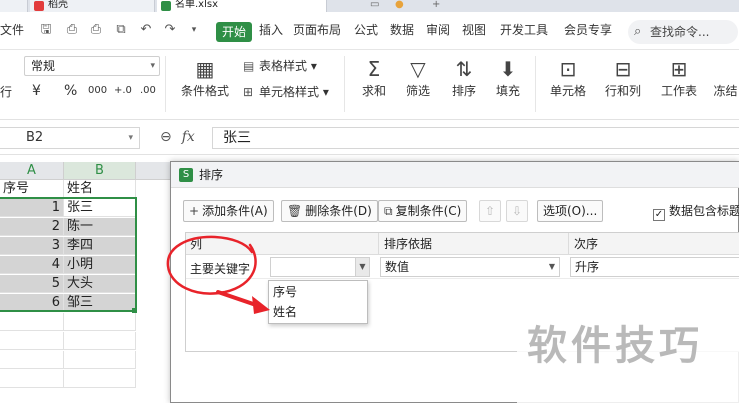 The width and height of the screenshot is (739, 403). I want to click on freeze-label: 冻结, so click(725, 91).